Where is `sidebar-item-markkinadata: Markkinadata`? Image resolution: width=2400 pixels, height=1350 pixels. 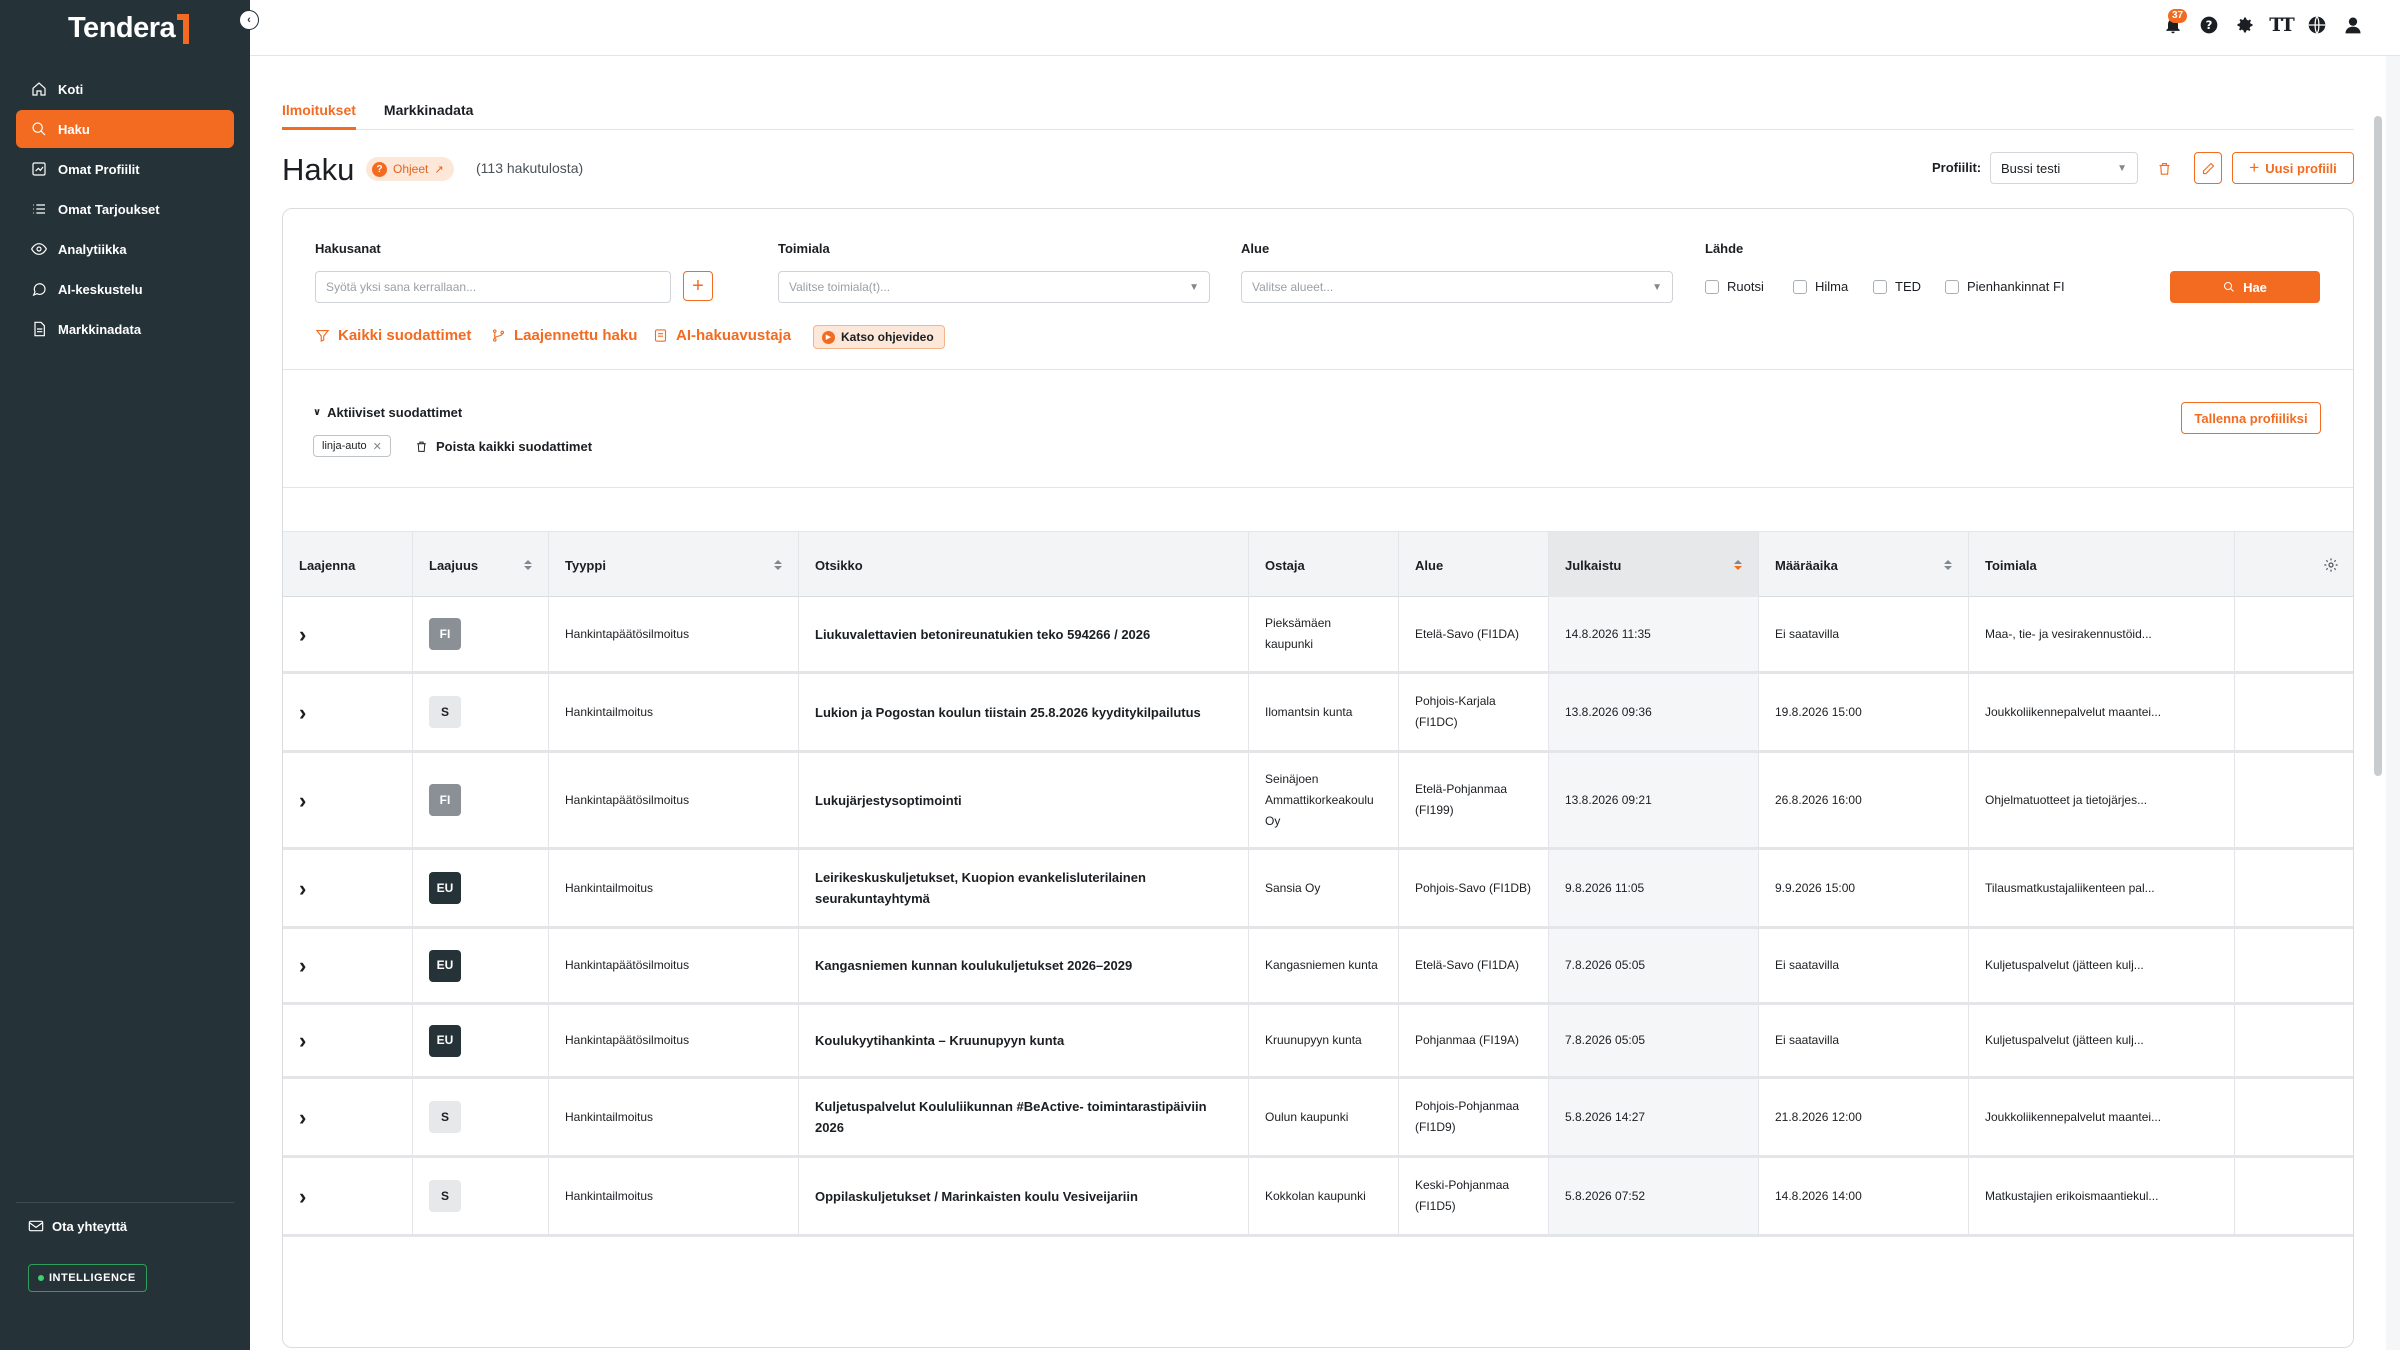
sidebar-item-markkinadata: Markkinadata is located at coordinates (125, 329).